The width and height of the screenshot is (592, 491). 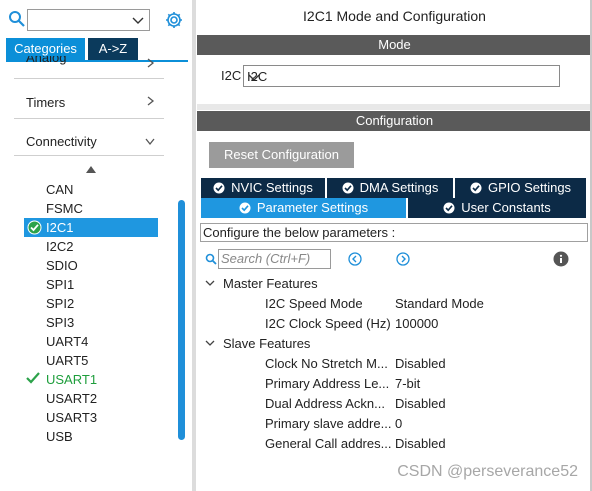 I want to click on mode-section-header: Mode, so click(x=394, y=45).